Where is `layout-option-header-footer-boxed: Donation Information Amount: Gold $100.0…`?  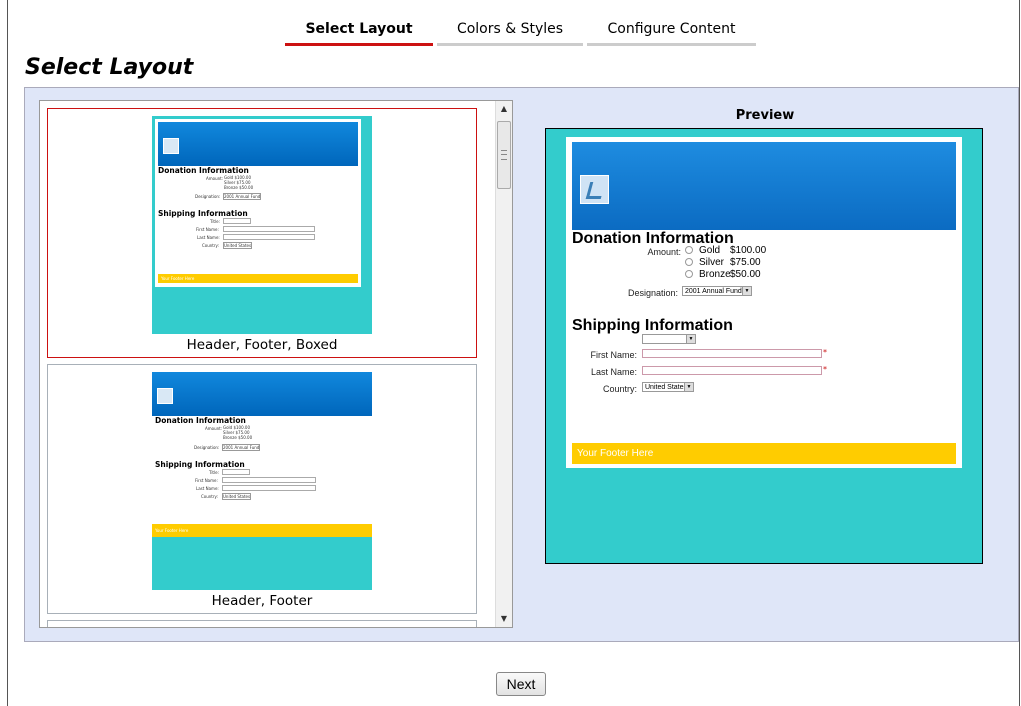 layout-option-header-footer-boxed: Donation Information Amount: Gold $100.0… is located at coordinates (262, 233).